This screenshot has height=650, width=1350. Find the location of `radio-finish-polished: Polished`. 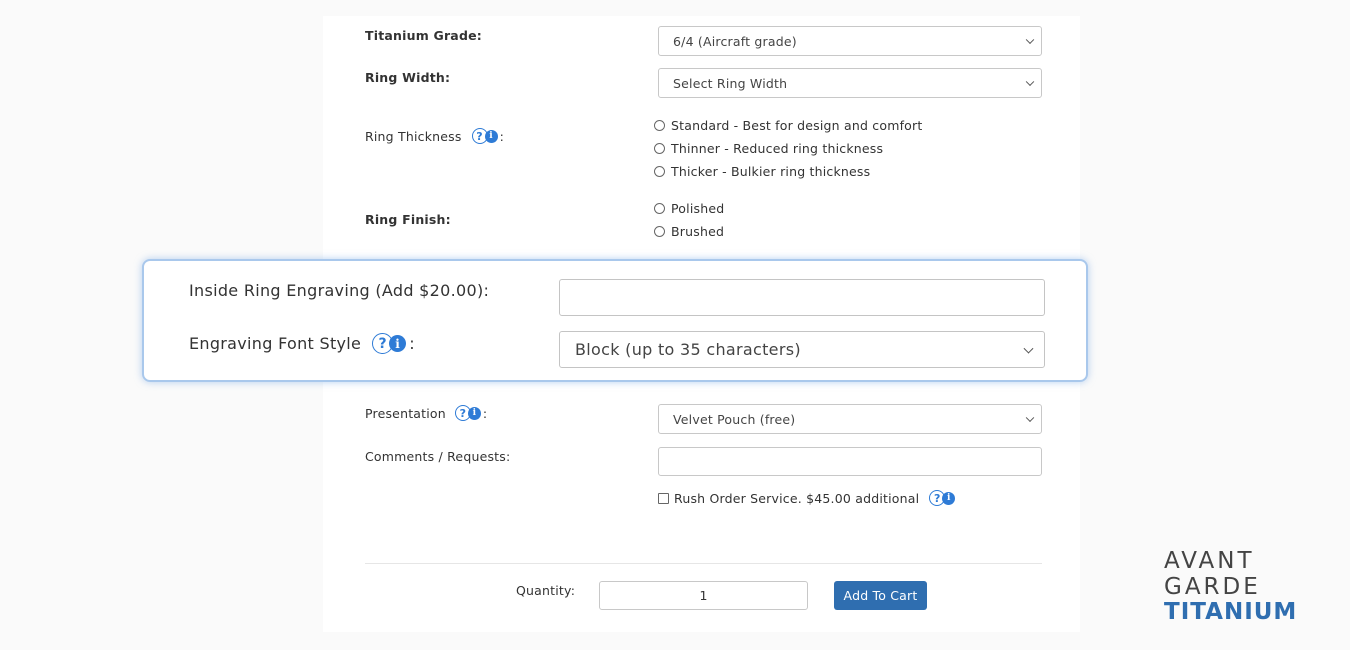

radio-finish-polished: Polished is located at coordinates (689, 208).